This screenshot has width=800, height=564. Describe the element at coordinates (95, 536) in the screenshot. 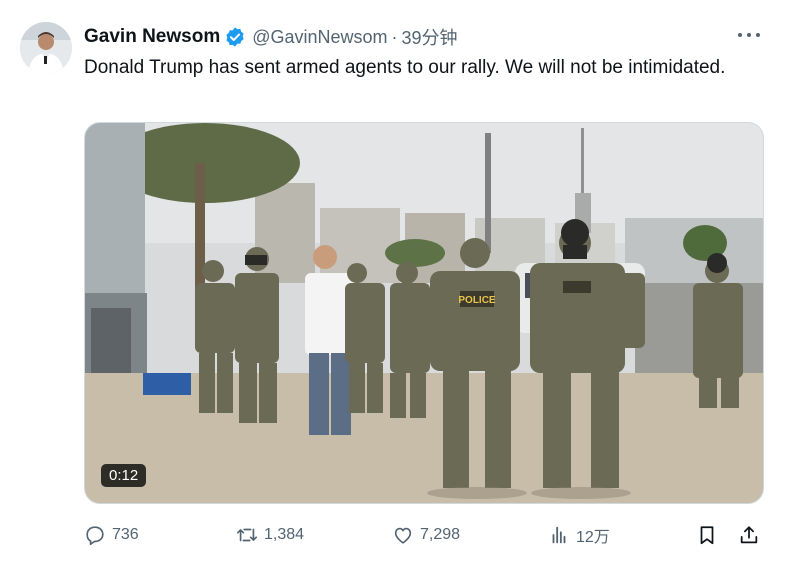

I see `reply-icon` at that location.